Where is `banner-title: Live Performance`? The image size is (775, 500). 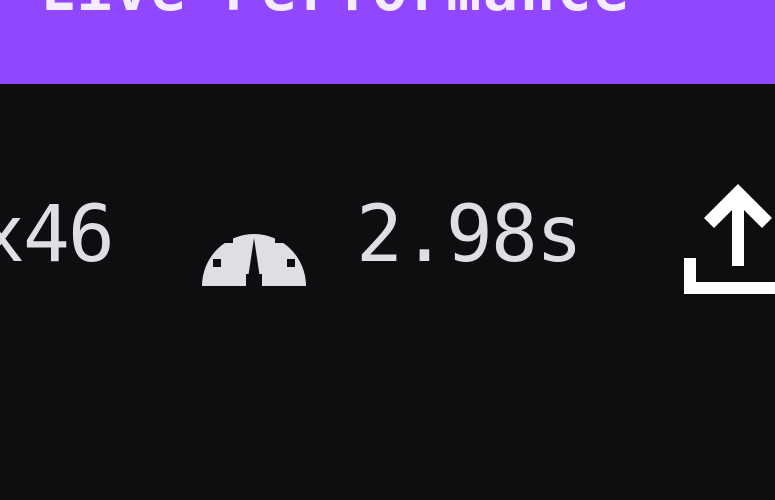 banner-title: Live Performance is located at coordinates (335, 12).